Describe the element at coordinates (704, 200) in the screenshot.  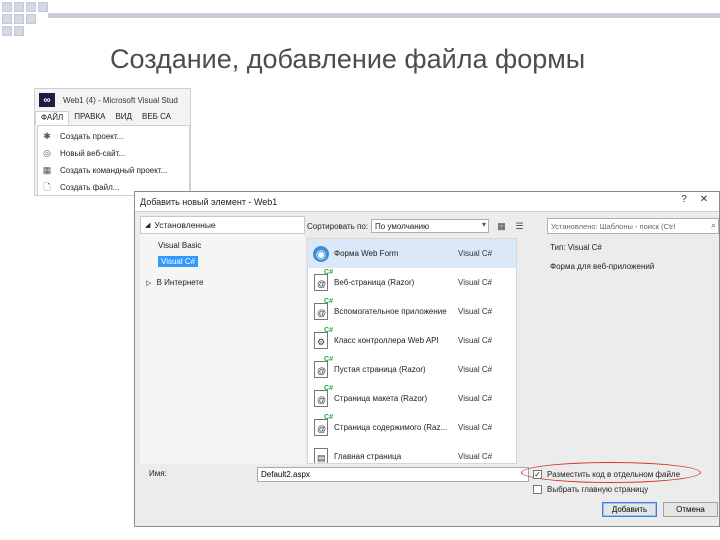
I see `close-icon: ✕` at that location.